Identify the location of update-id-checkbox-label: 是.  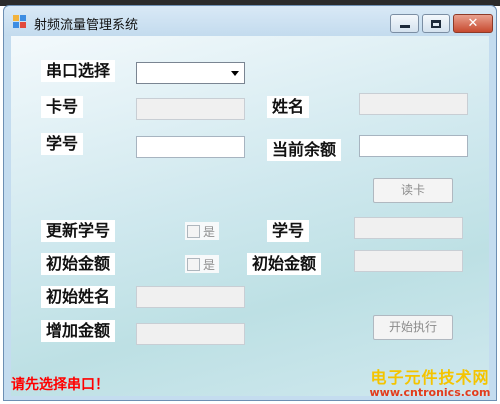
(209, 231).